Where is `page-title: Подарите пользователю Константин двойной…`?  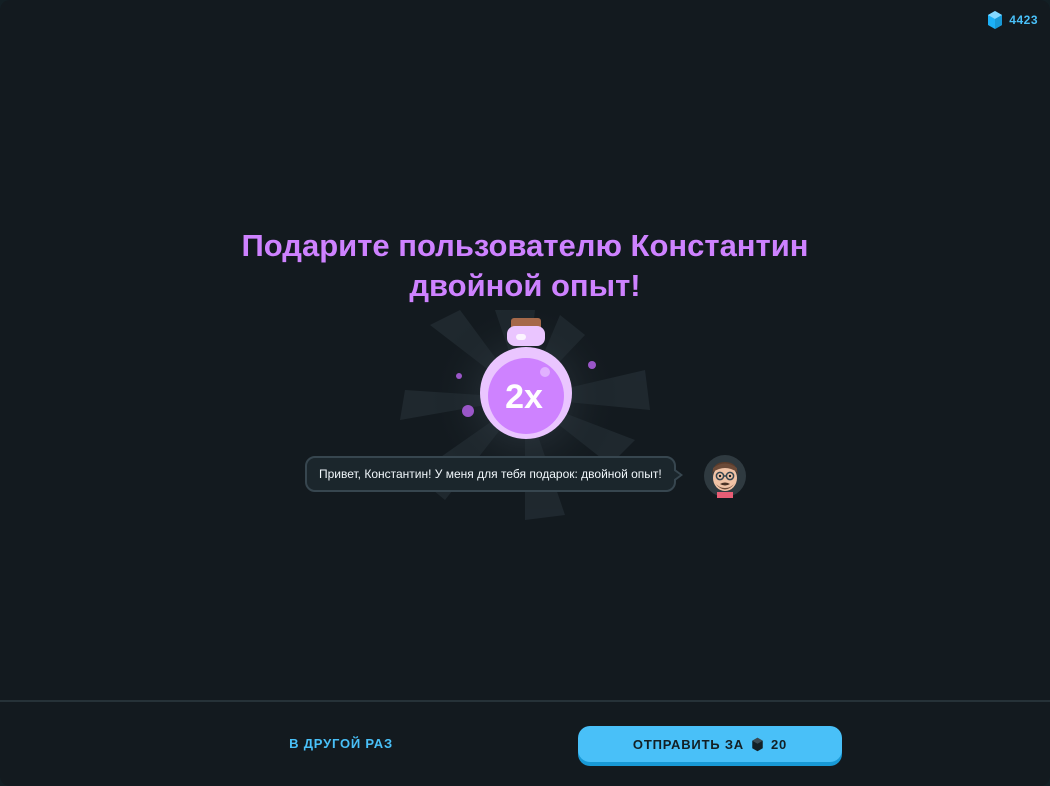
page-title: Подарите пользователю Константин двойной… is located at coordinates (525, 266).